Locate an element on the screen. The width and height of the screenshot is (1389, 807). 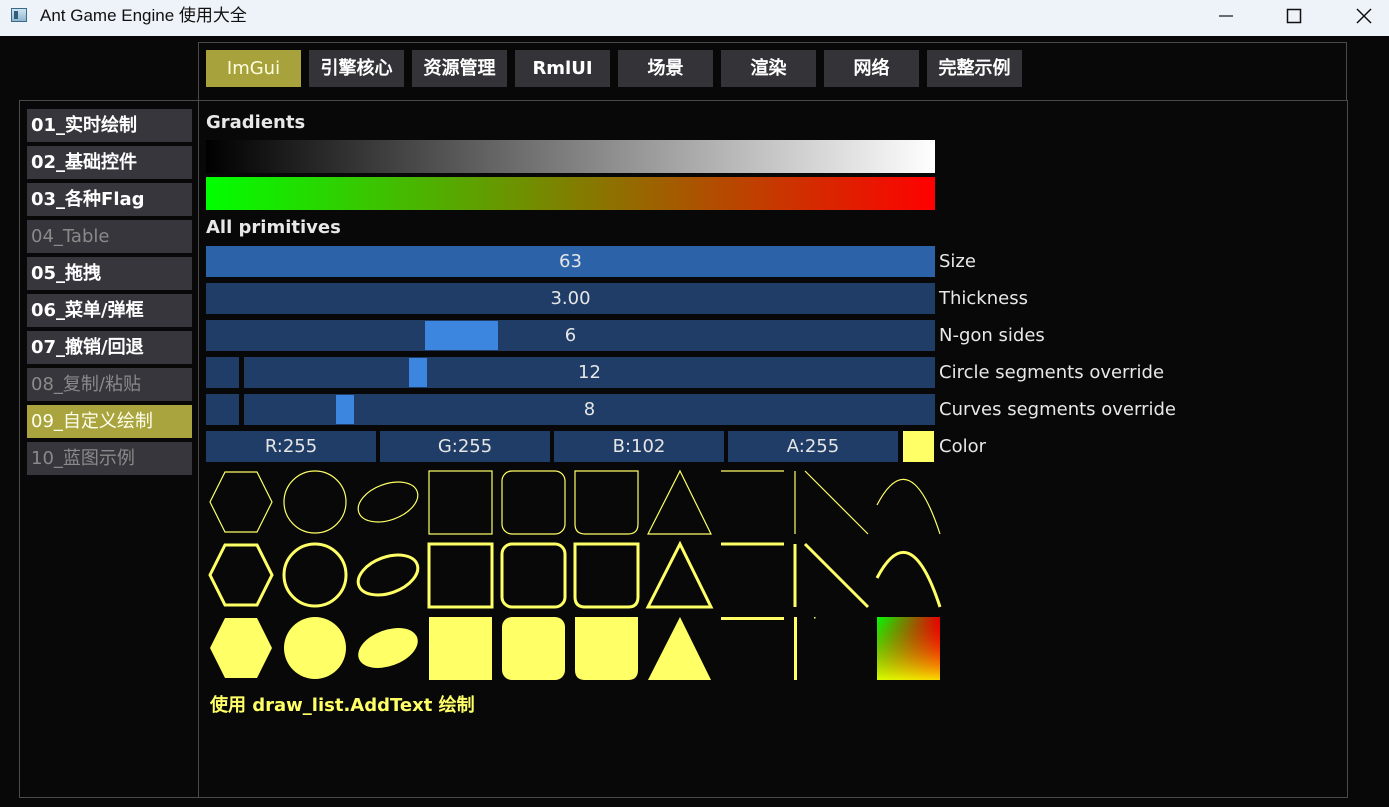
curve-segments-checkbox is located at coordinates (222, 409).